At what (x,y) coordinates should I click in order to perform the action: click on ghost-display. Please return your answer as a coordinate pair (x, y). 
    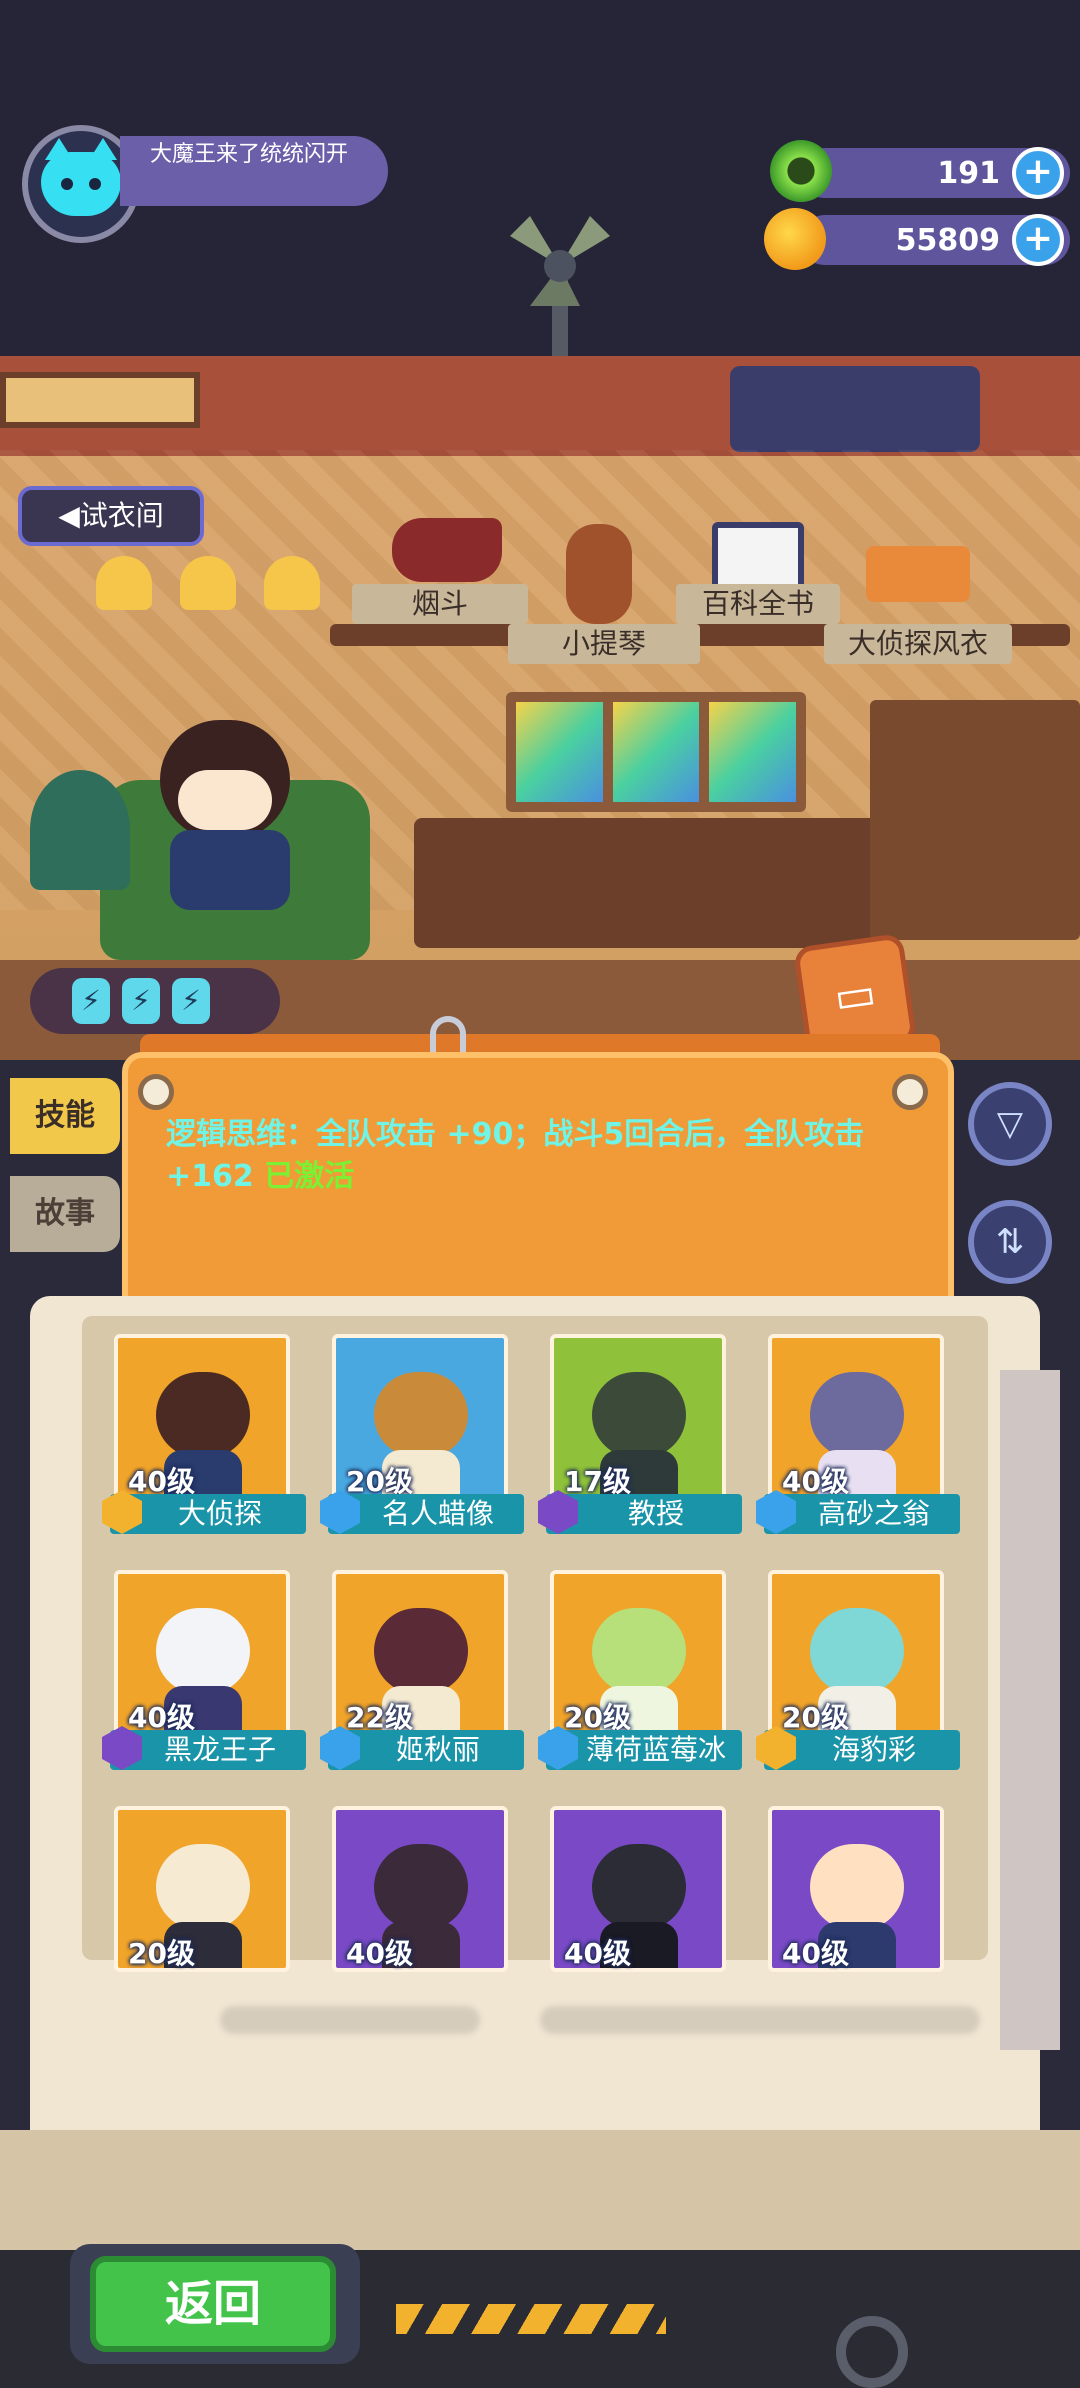
    Looking at the image, I should click on (855, 409).